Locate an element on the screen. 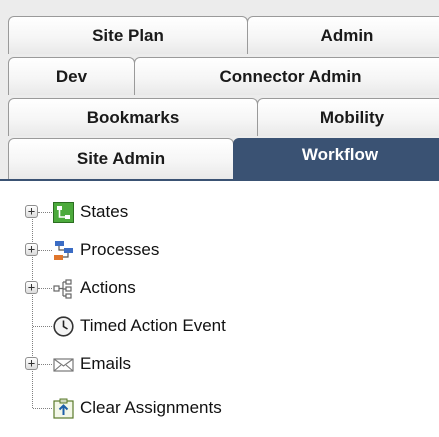 Image resolution: width=439 pixels, height=437 pixels. tab-bookmarks: Bookmarks is located at coordinates (133, 117).